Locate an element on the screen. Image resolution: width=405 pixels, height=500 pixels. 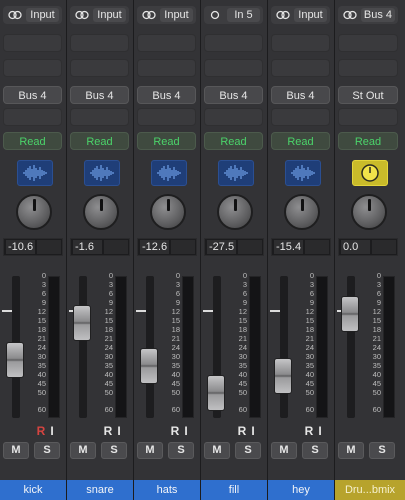
input-slot: Bus 4 is located at coordinates (368, 15).